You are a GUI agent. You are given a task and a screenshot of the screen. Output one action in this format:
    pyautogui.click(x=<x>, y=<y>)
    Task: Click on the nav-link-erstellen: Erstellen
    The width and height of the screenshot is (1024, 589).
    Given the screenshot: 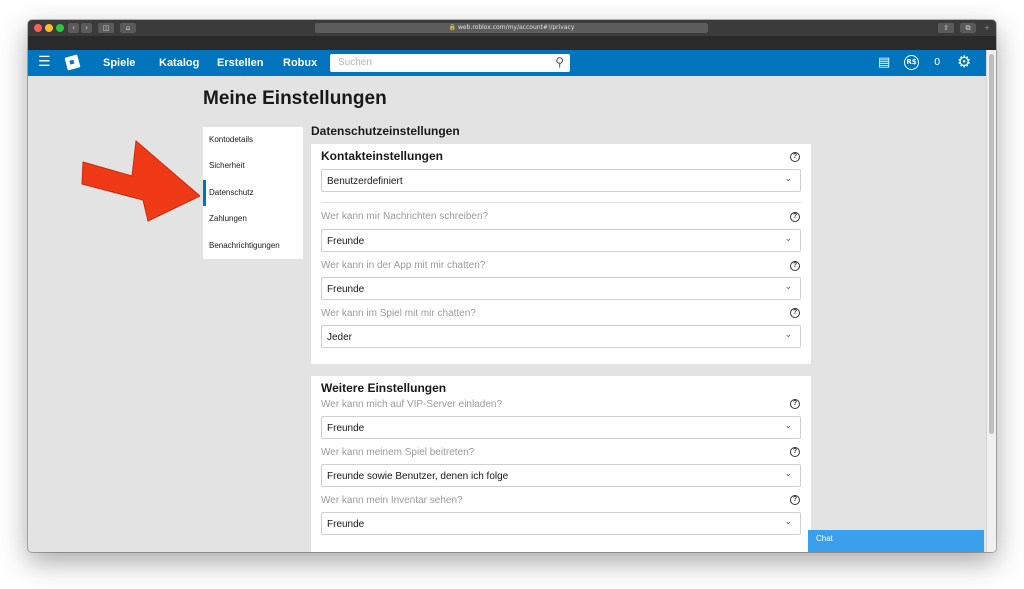 What is the action you would take?
    pyautogui.click(x=240, y=63)
    